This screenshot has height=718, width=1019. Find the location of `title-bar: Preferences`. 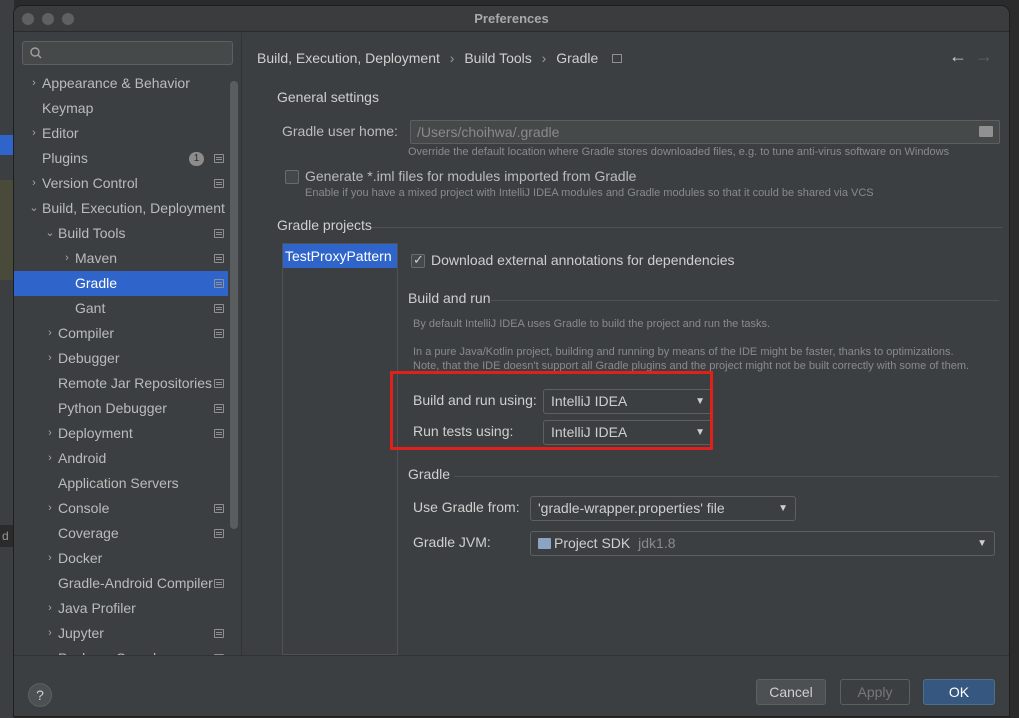

title-bar: Preferences is located at coordinates (511, 19).